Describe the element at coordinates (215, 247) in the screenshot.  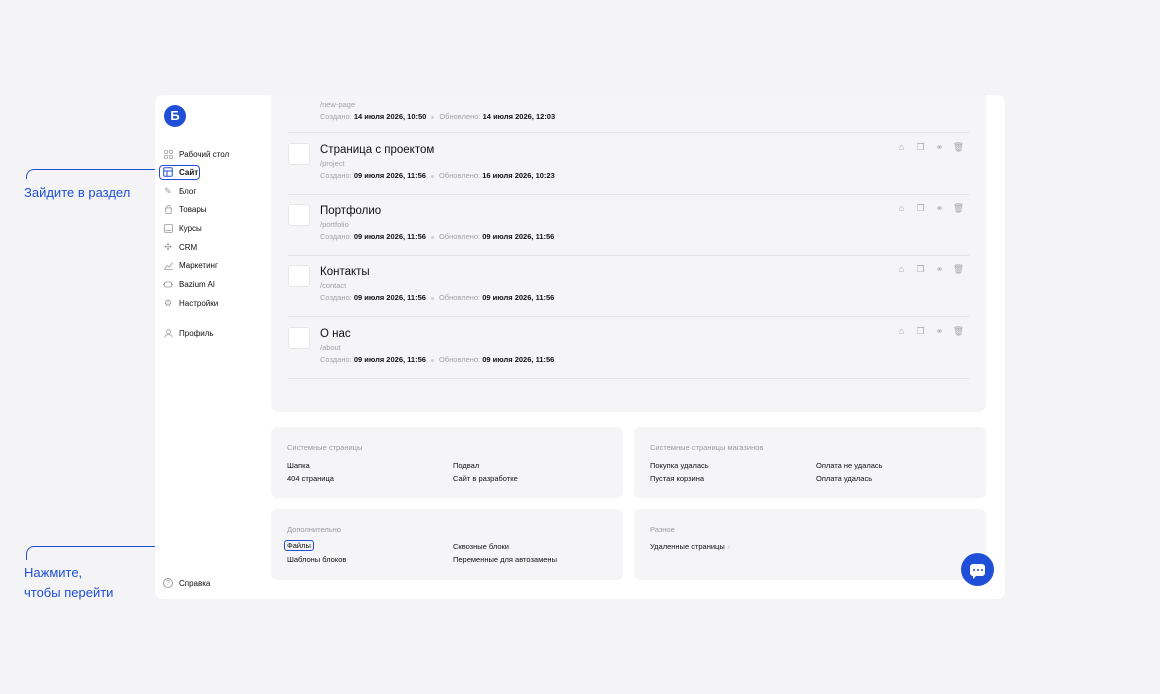
I see `sidebar-item-crm: ✣ CRM` at that location.